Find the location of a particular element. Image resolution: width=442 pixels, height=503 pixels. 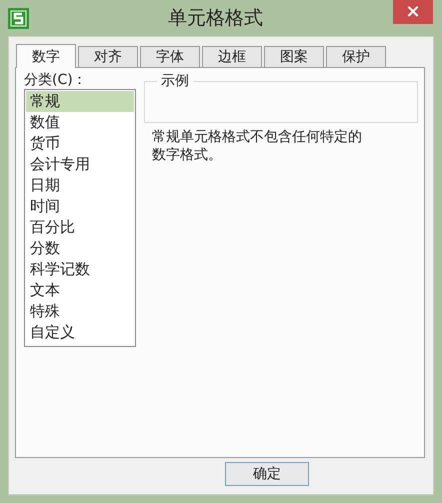

description-text: 常规单元格格式不包含任何特定的数字格式。 is located at coordinates (257, 146).